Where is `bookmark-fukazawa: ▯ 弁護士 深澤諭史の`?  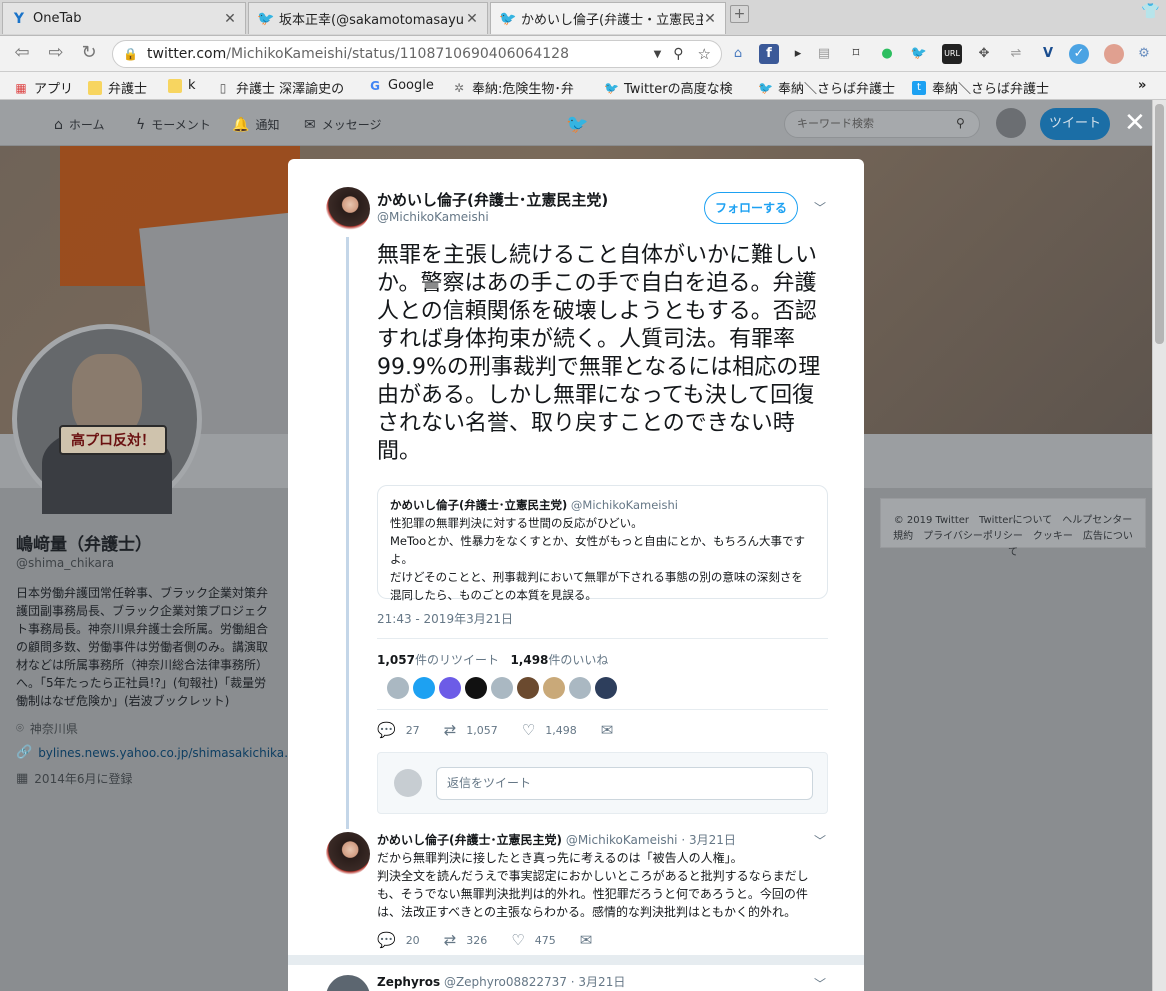 bookmark-fukazawa: ▯ 弁護士 深澤諭史の is located at coordinates (280, 88).